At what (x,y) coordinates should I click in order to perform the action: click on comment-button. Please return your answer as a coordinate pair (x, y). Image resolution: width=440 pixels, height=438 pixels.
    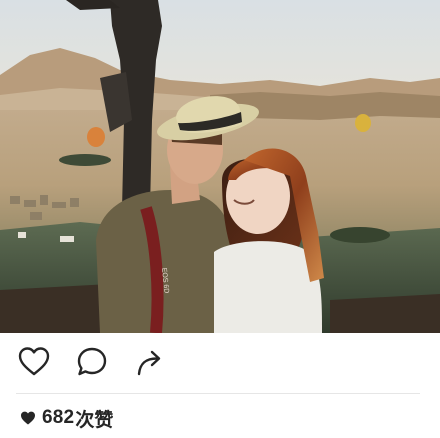
    Looking at the image, I should click on (92, 362).